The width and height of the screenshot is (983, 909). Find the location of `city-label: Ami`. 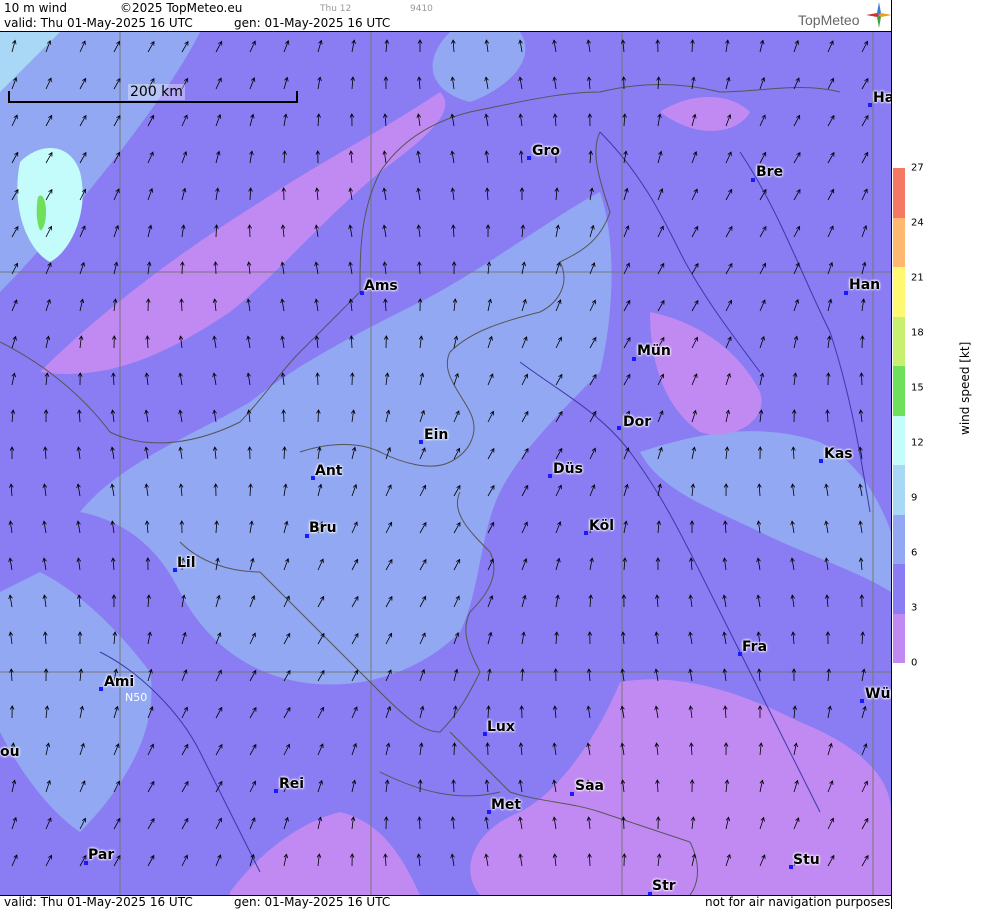

city-label: Ami is located at coordinates (119, 682).